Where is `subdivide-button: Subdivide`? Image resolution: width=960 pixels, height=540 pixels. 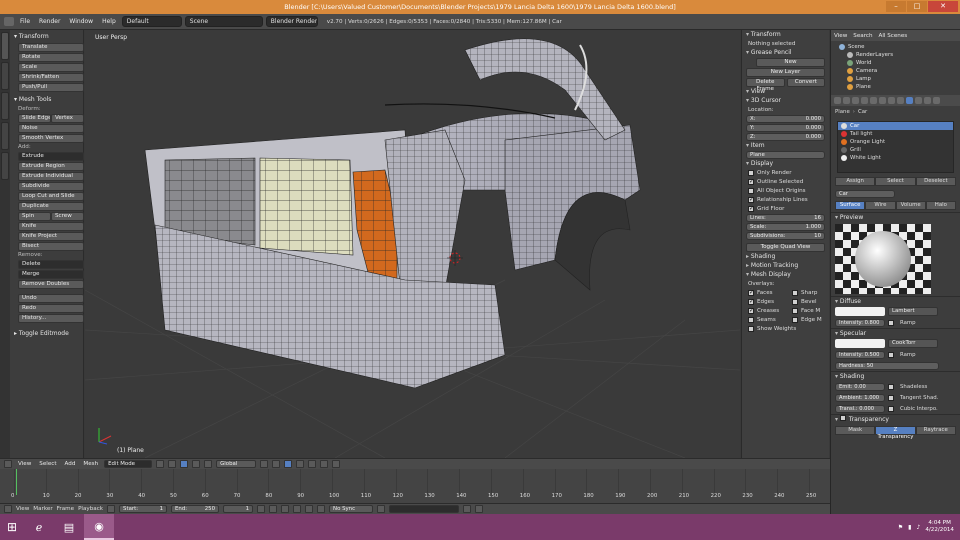
subdivide-button: Subdivide is located at coordinates (51, 186).